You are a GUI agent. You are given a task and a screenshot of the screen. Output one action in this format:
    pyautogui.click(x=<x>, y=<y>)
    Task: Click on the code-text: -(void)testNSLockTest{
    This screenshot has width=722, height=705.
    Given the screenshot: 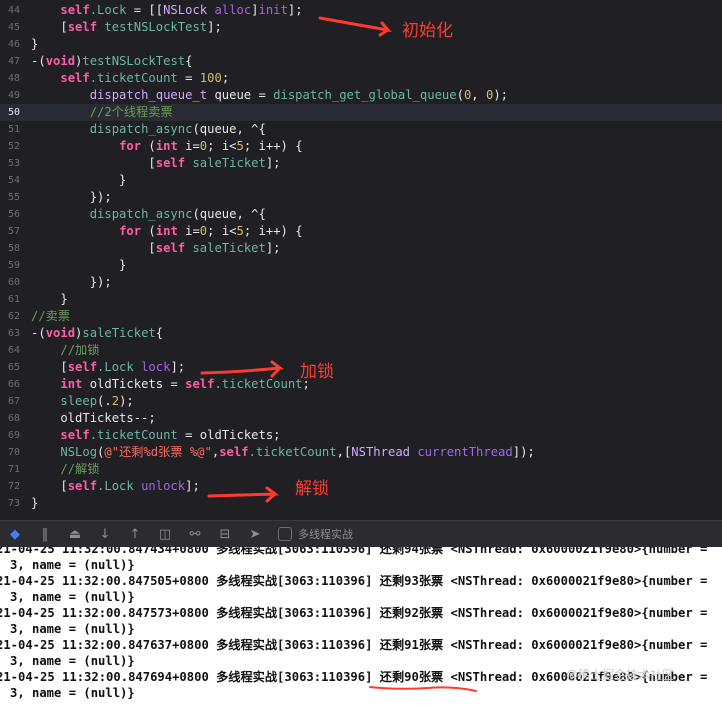 What is the action you would take?
    pyautogui.click(x=112, y=61)
    